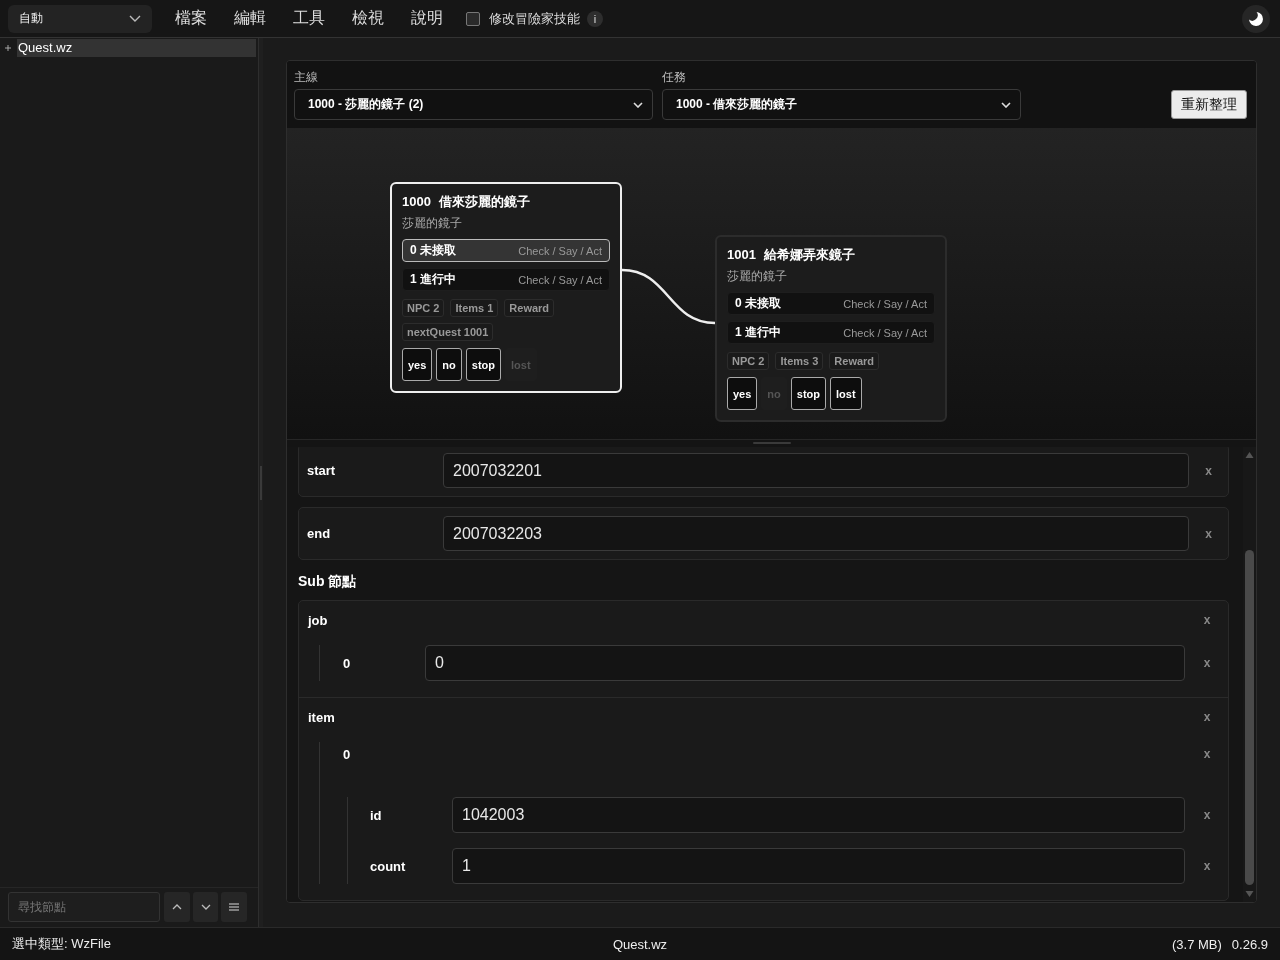  What do you see at coordinates (411, 815) in the screenshot?
I see `property-key: id` at bounding box center [411, 815].